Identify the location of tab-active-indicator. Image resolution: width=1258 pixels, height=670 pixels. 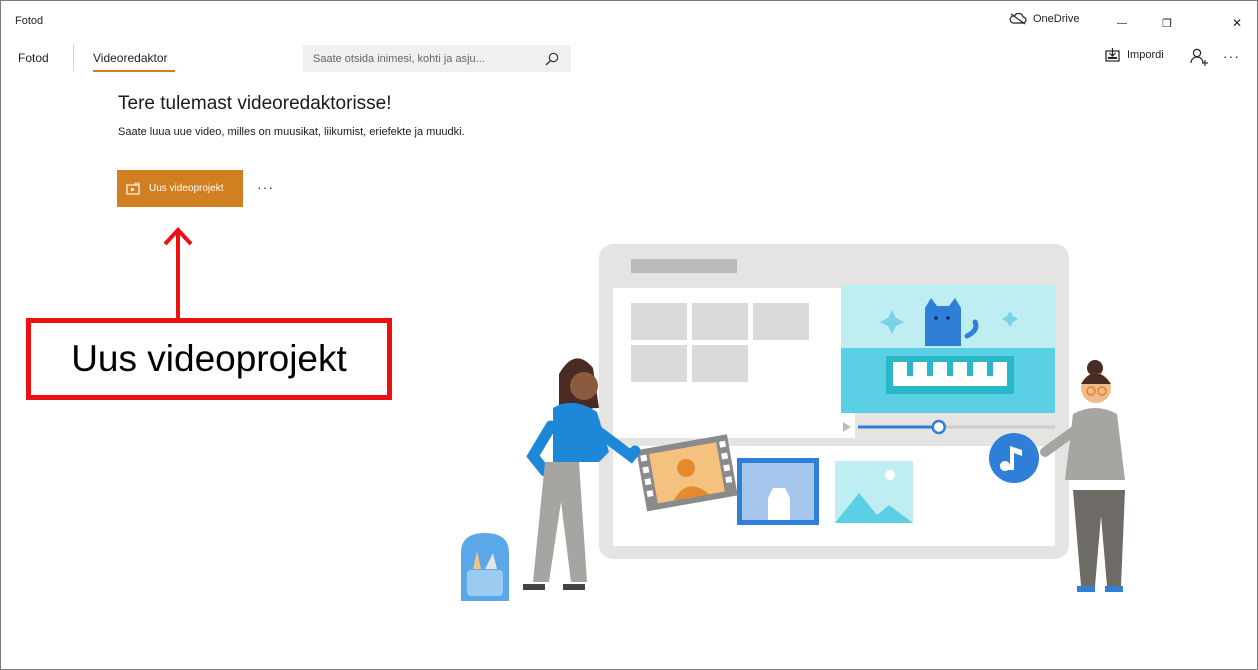
(134, 71).